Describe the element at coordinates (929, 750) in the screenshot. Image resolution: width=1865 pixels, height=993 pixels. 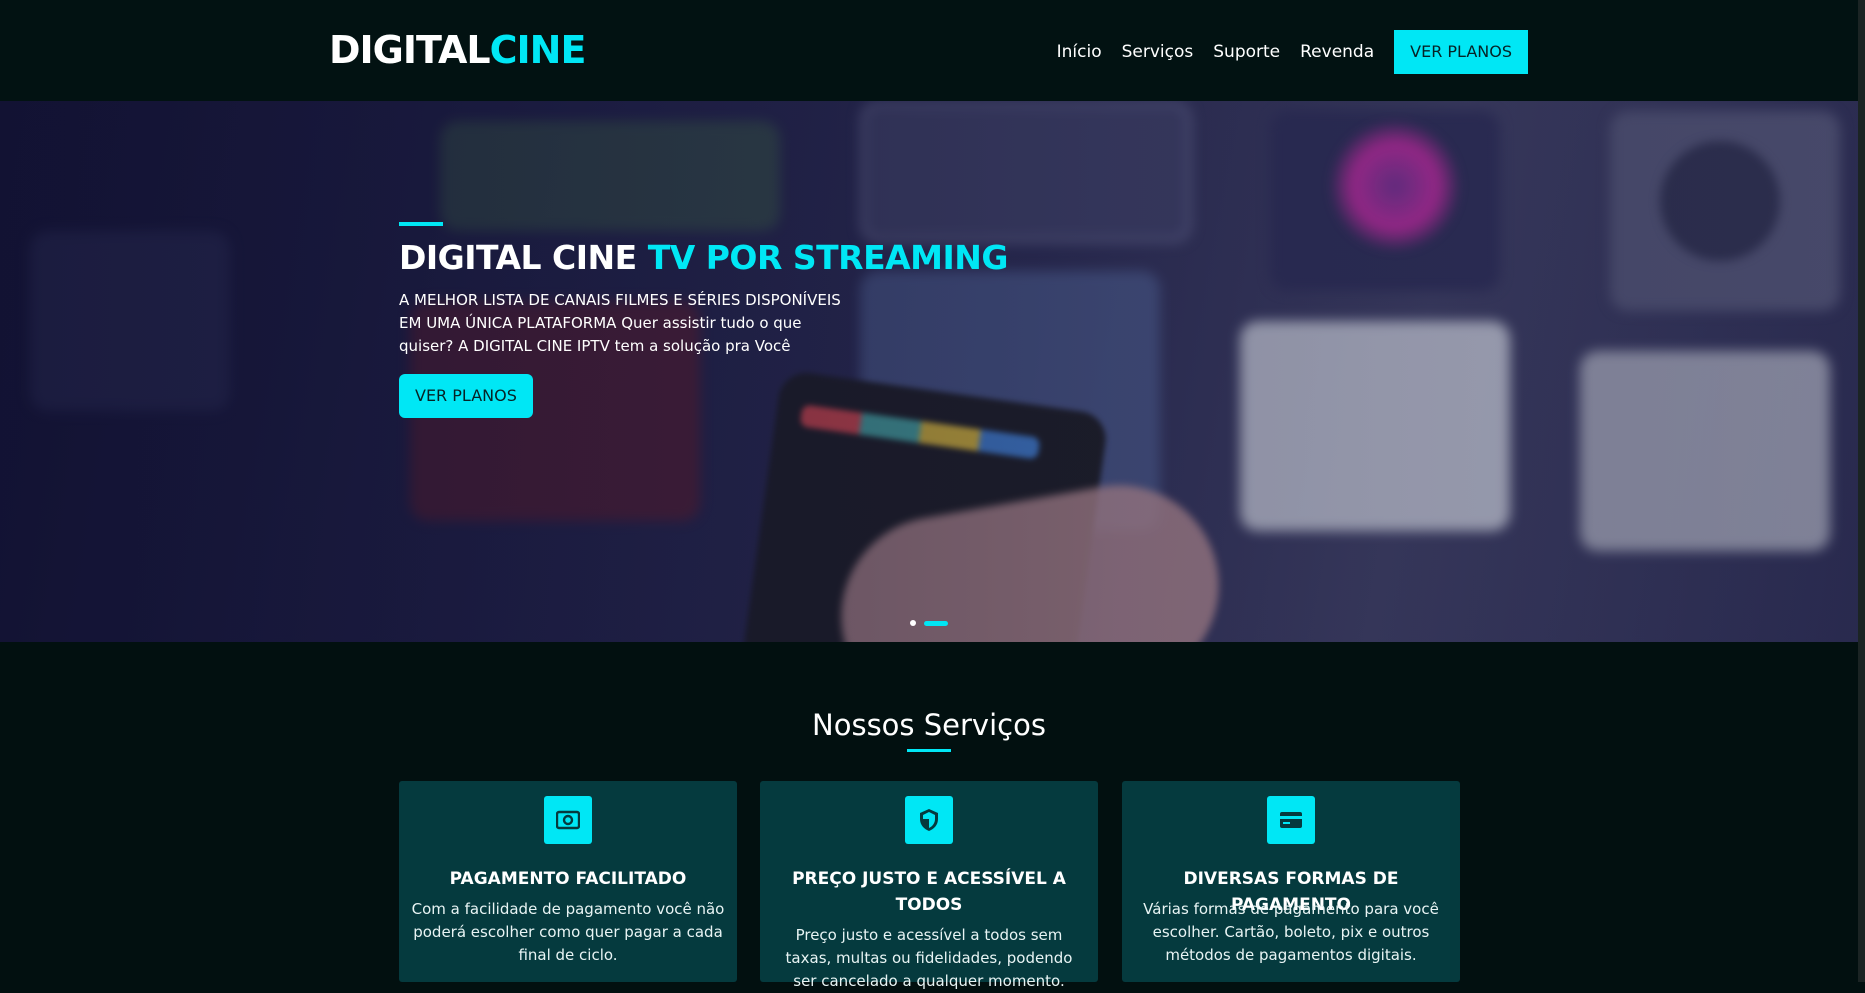
I see `services-accent-bar` at that location.